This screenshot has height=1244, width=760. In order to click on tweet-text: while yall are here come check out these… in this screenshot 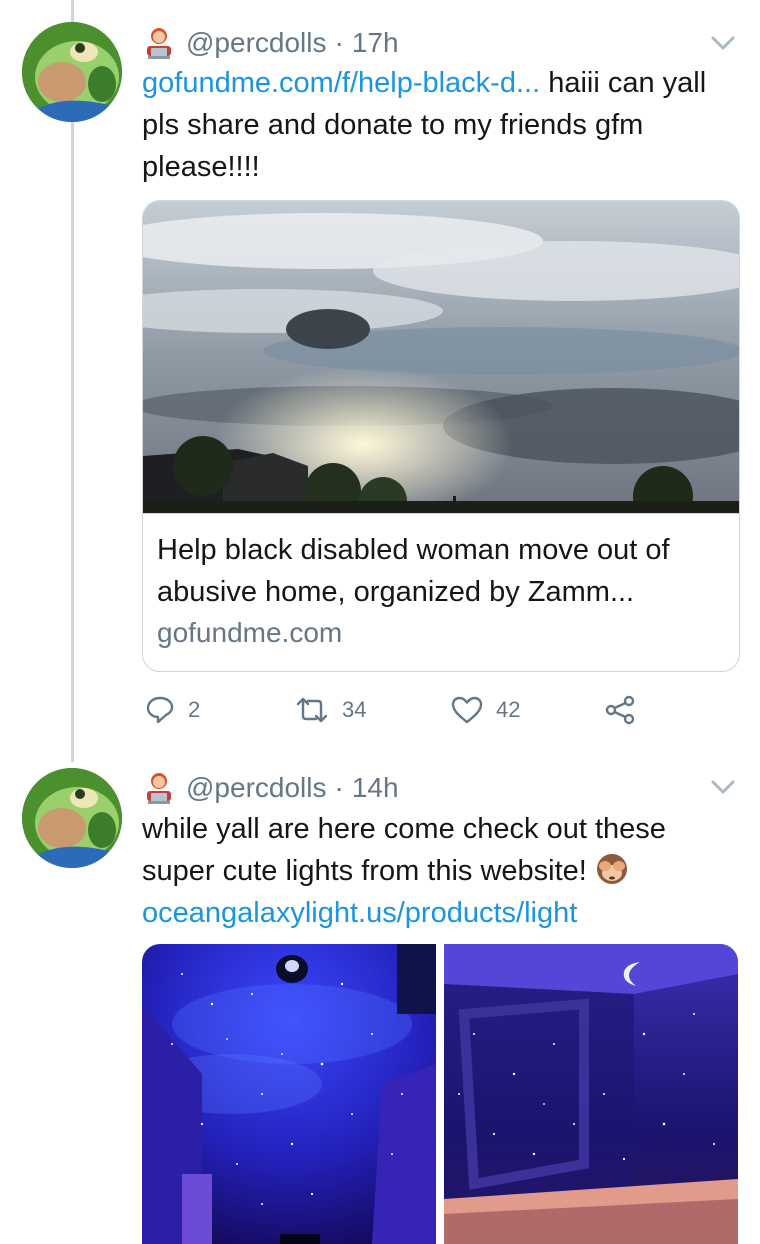, I will do `click(432, 871)`.